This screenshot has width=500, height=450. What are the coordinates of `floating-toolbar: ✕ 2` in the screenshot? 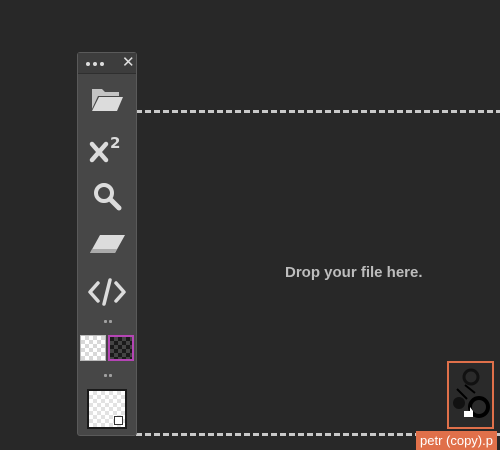 It's located at (107, 244).